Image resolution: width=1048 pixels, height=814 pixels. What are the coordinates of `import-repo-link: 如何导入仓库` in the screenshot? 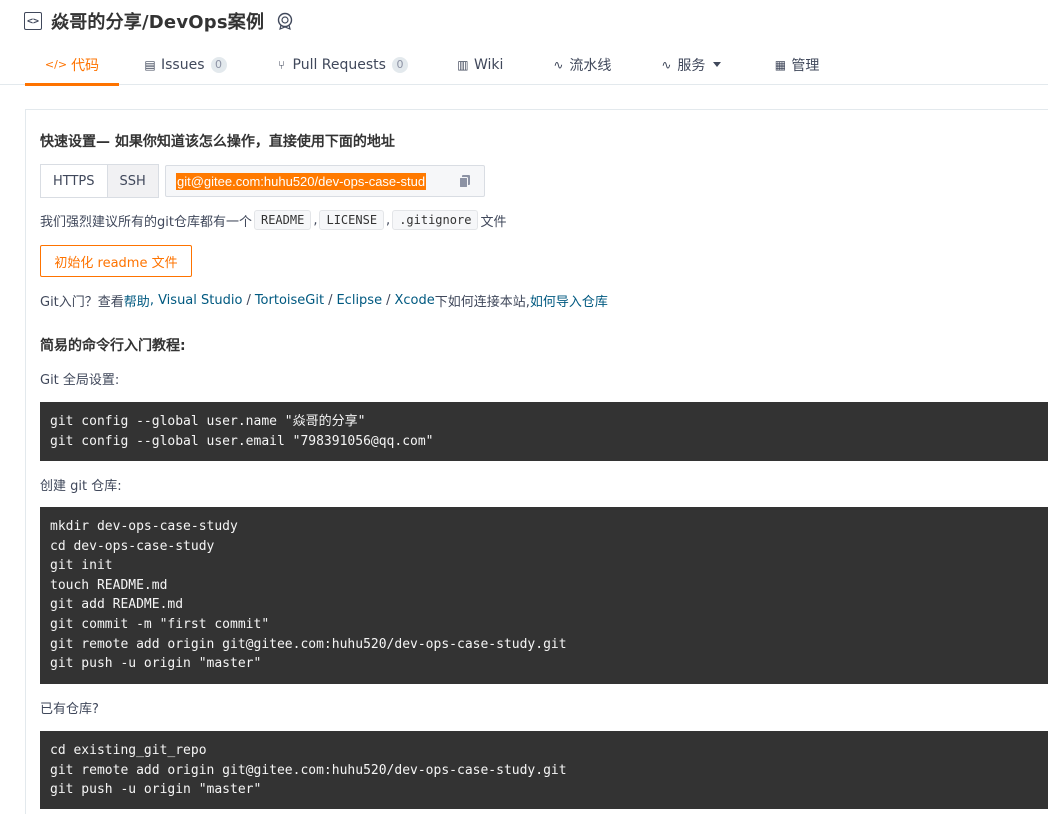 It's located at (569, 300).